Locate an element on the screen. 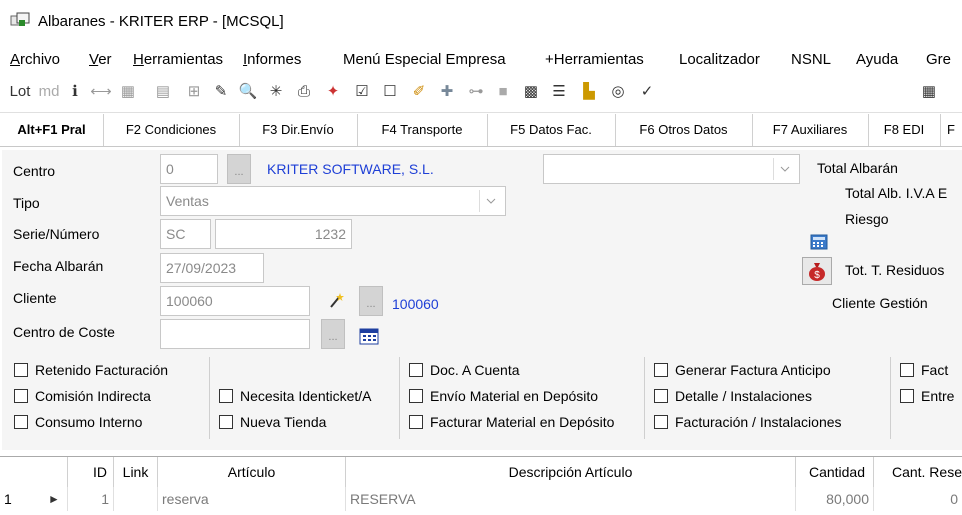 The width and height of the screenshot is (962, 515). menu-mas-herramientas: +Herramientas is located at coordinates (594, 59).